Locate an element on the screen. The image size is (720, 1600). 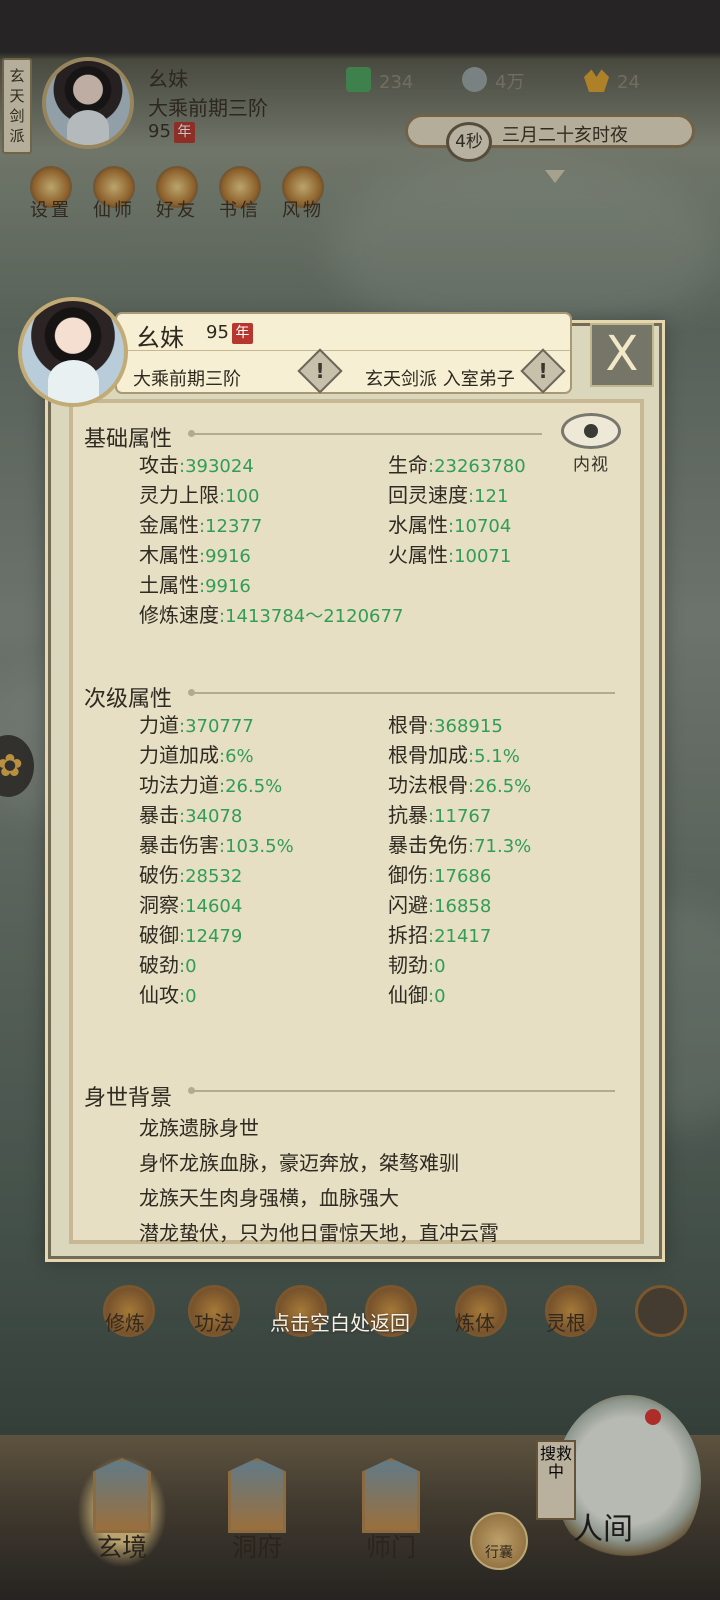
defense-value: :17686 is located at coordinates (460, 876).